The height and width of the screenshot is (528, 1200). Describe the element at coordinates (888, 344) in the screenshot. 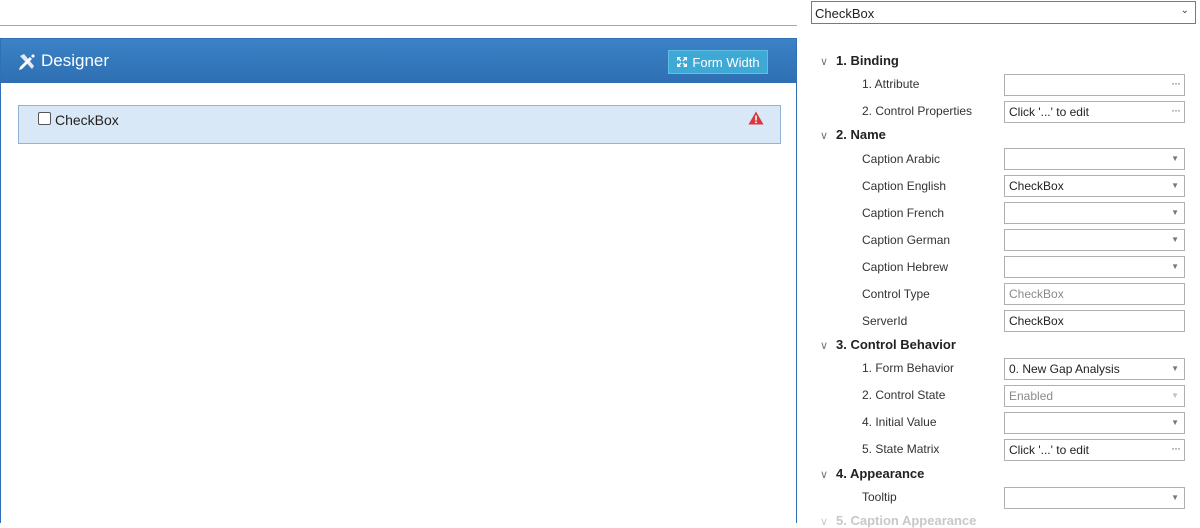

I see `section-control-behavior: ∨ 3. Control Behavior` at that location.